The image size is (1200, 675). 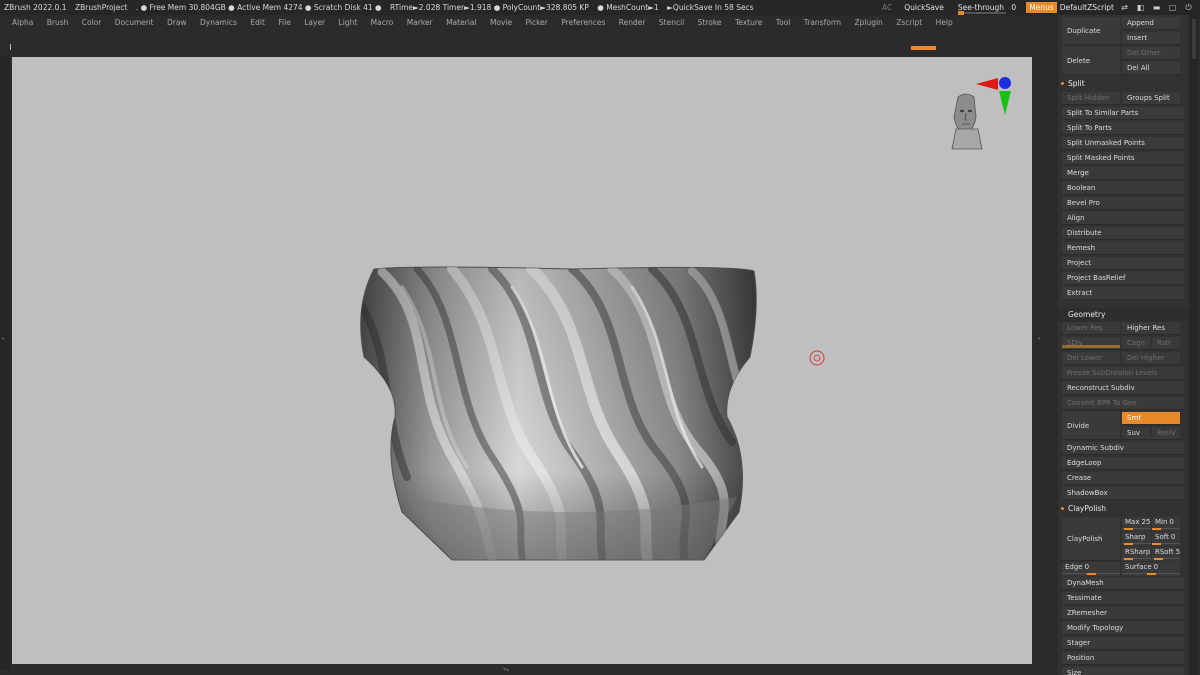 I want to click on layout-icon: ◧, so click(x=1140, y=7).